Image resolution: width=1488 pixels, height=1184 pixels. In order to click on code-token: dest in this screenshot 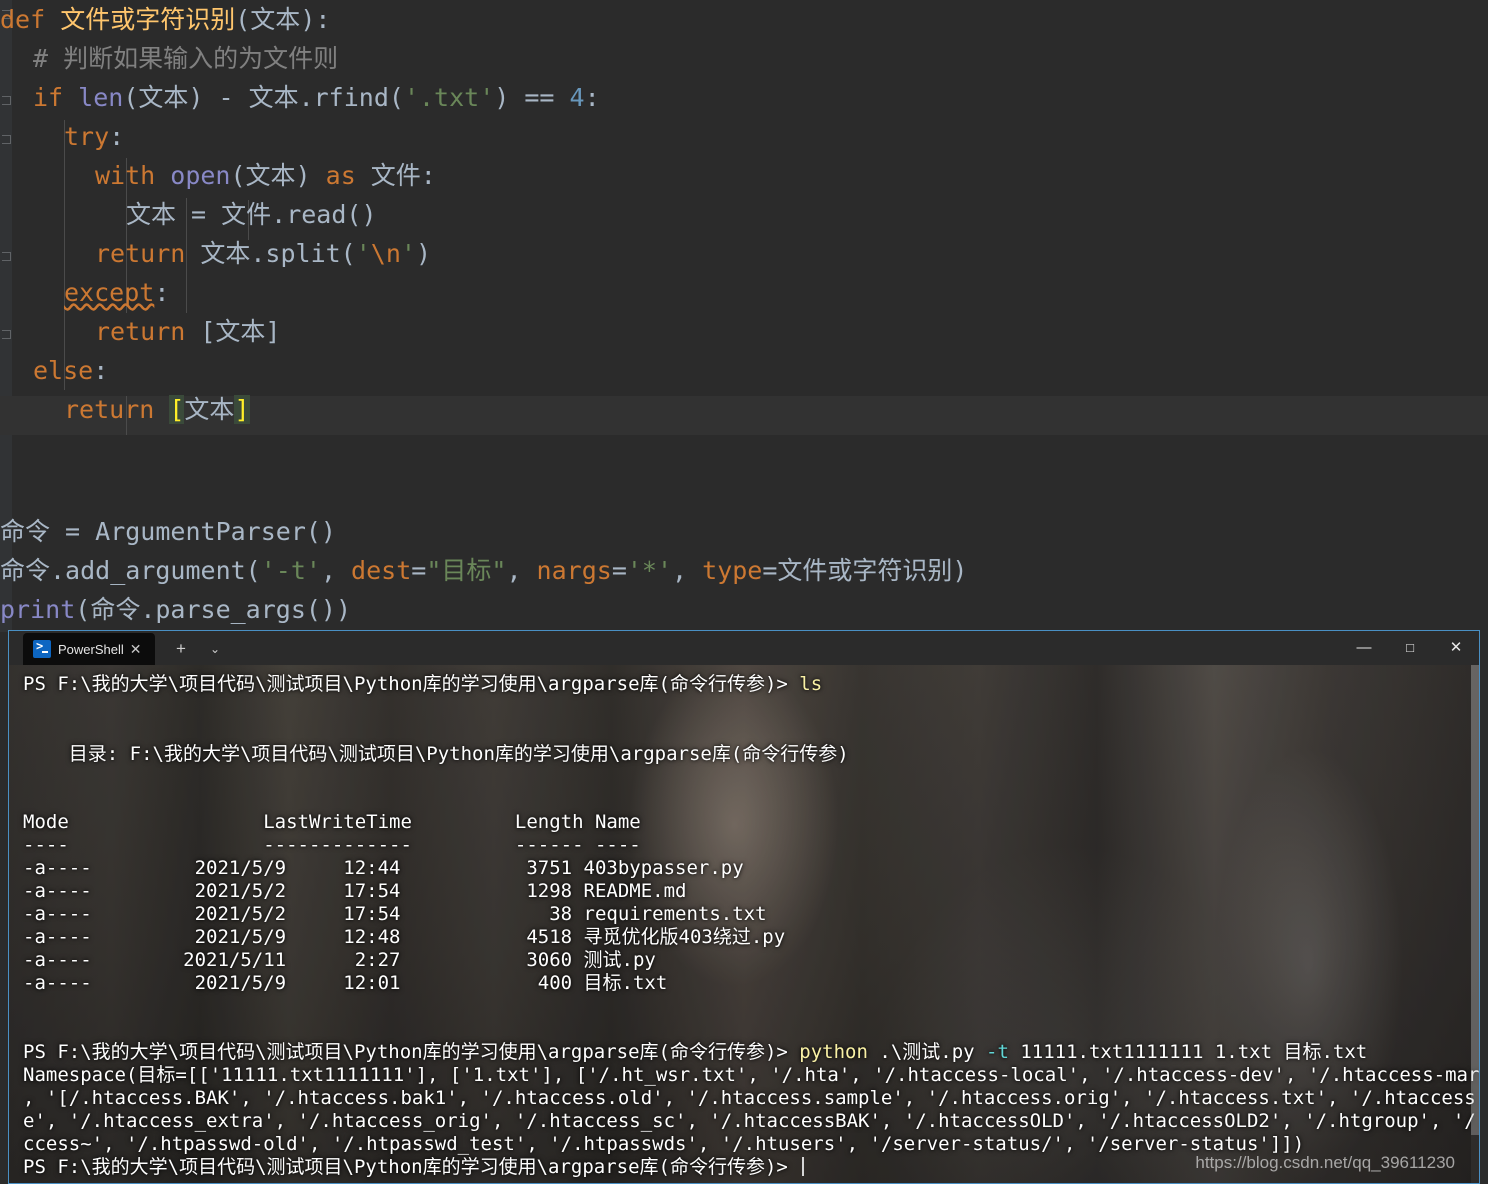, I will do `click(381, 570)`.